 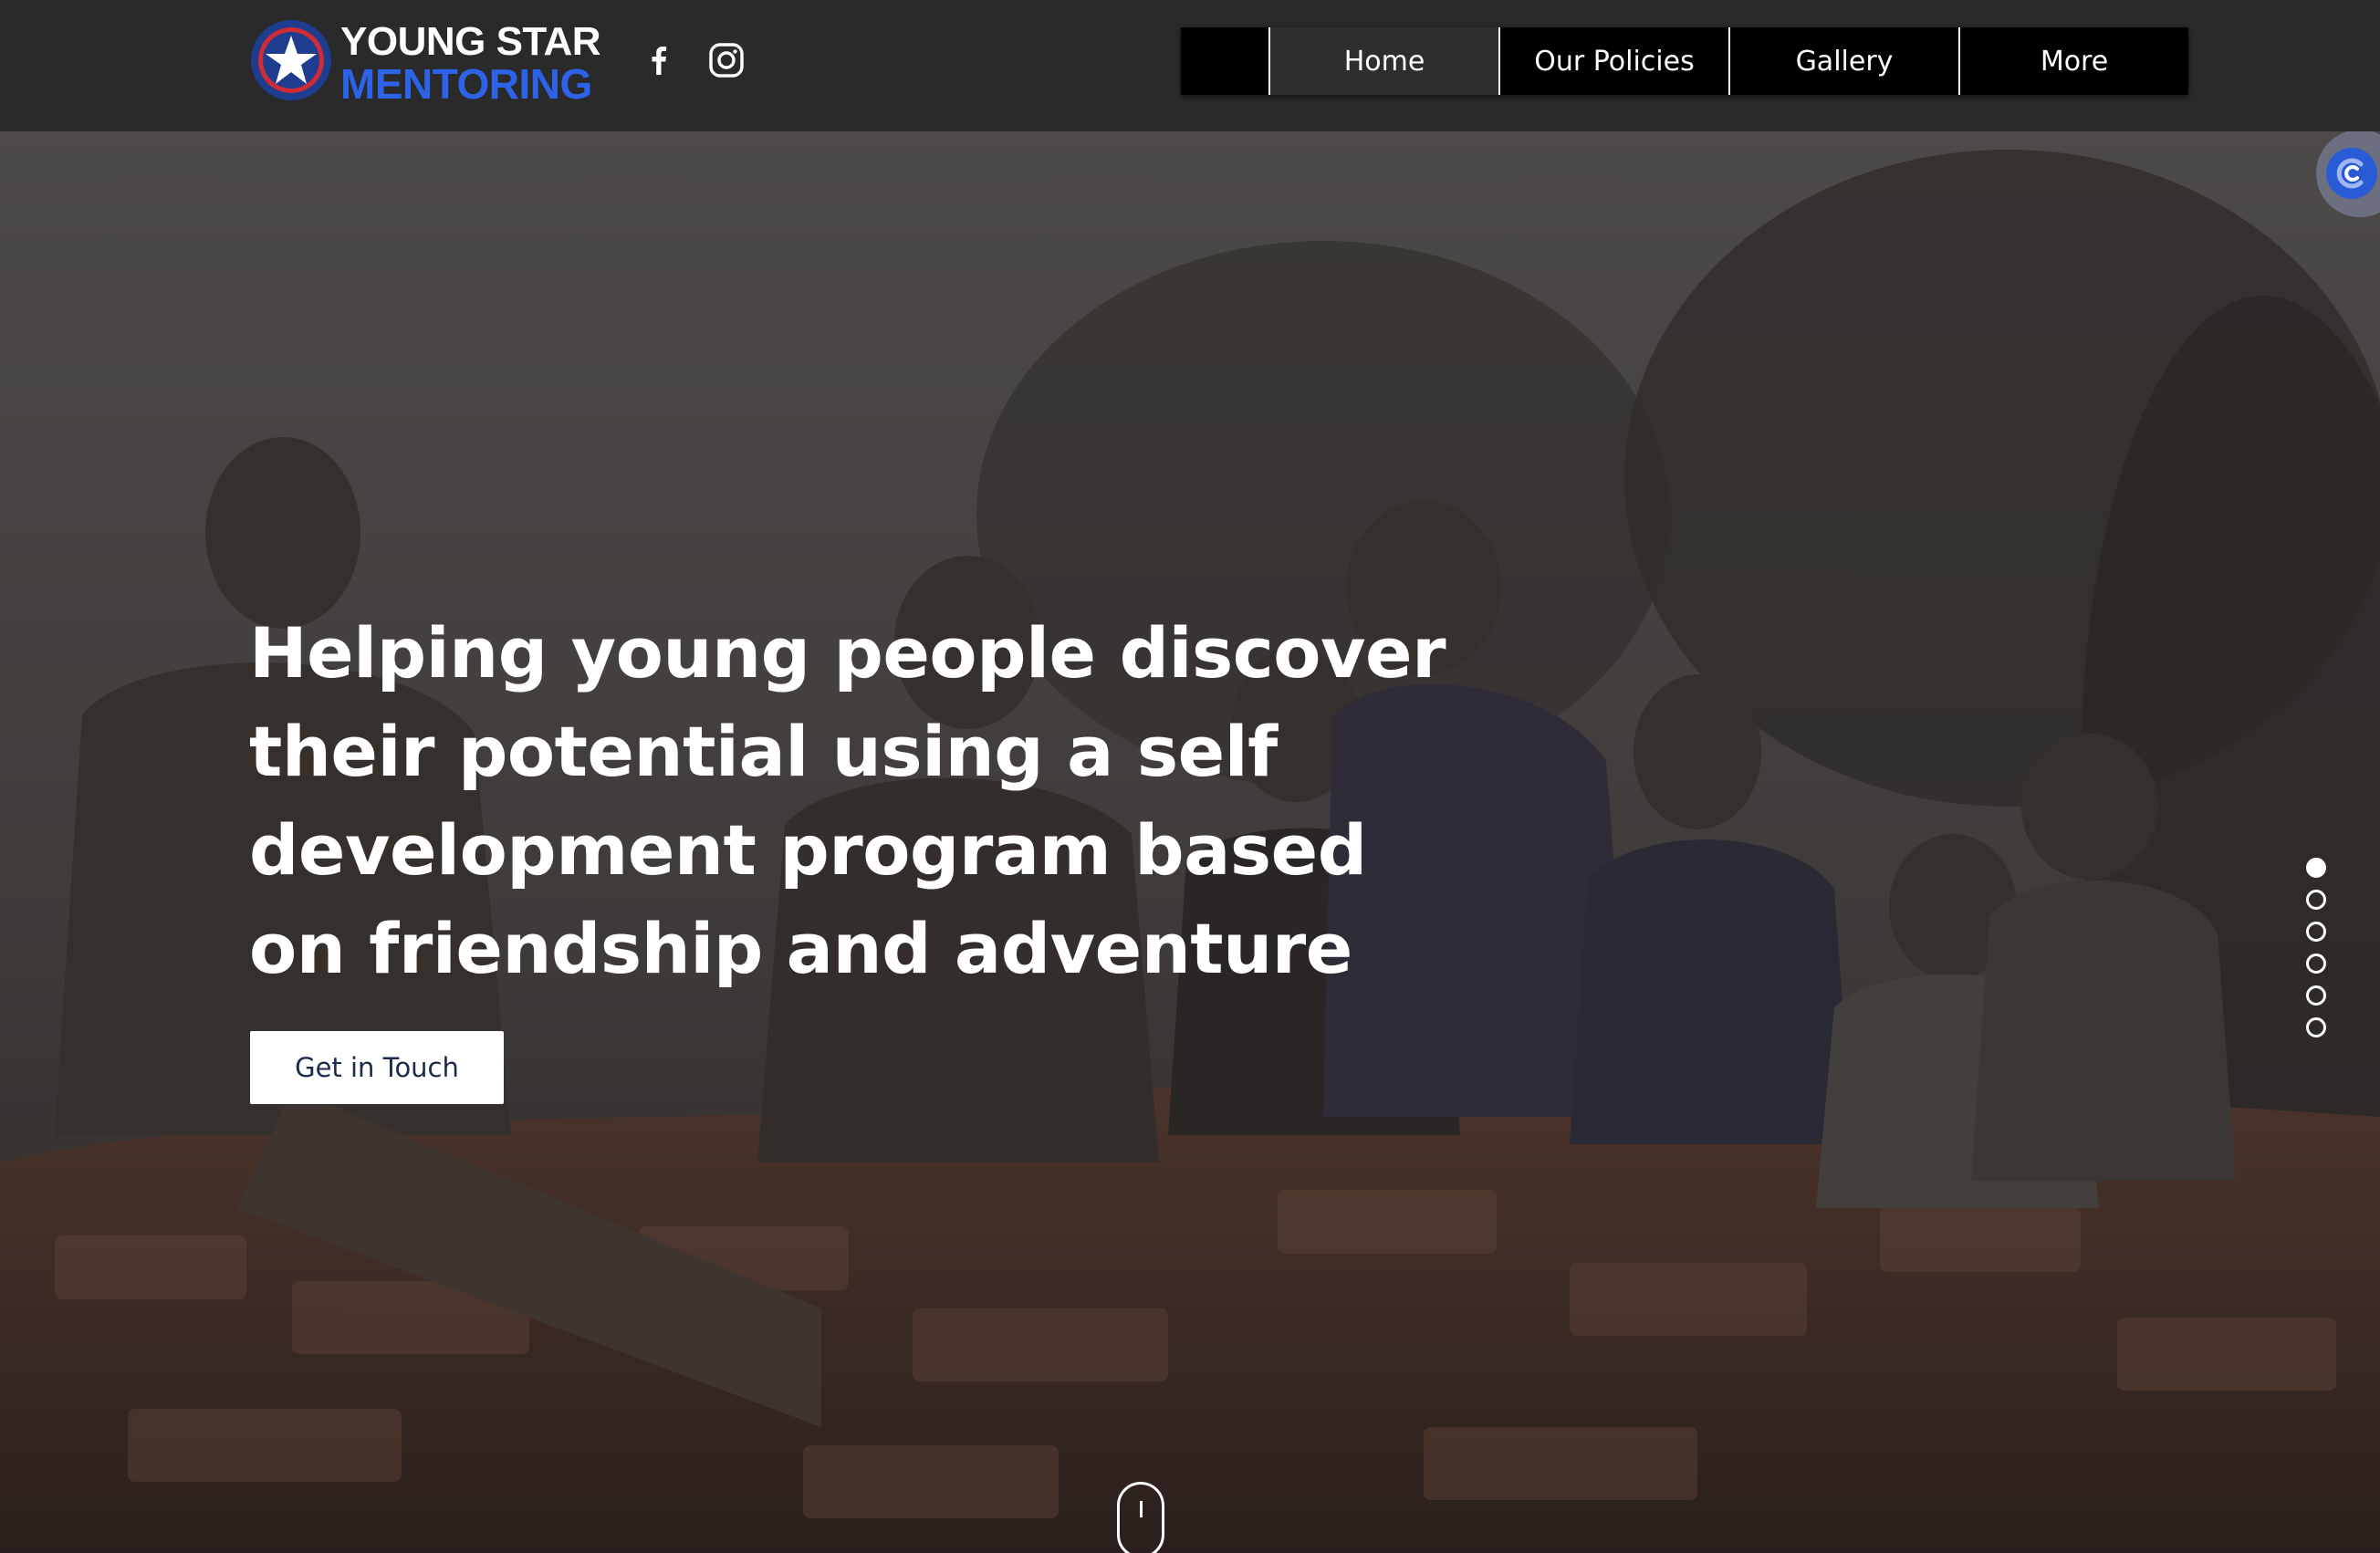 What do you see at coordinates (471, 42) in the screenshot?
I see `logo-text-young-star: YOUNG STAR` at bounding box center [471, 42].